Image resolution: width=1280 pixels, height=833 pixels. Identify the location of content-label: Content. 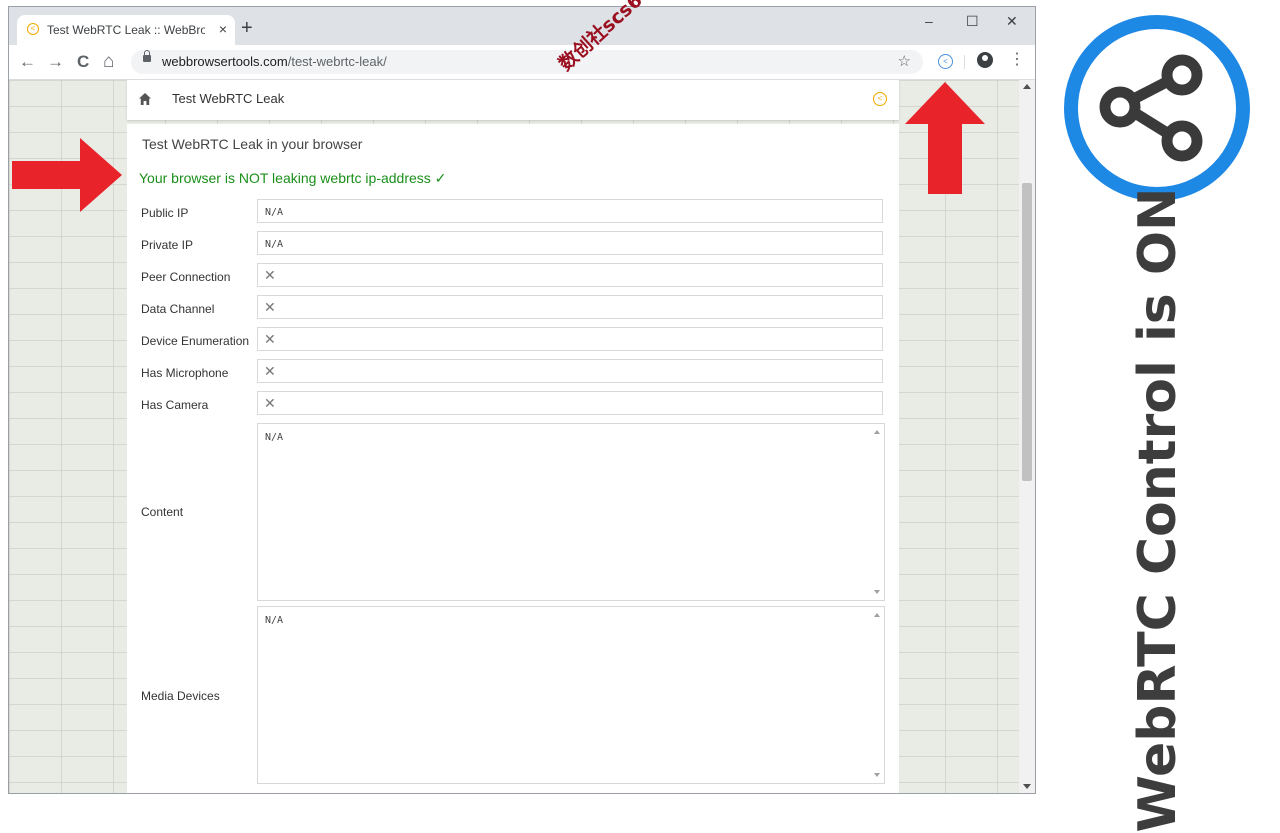
(162, 512).